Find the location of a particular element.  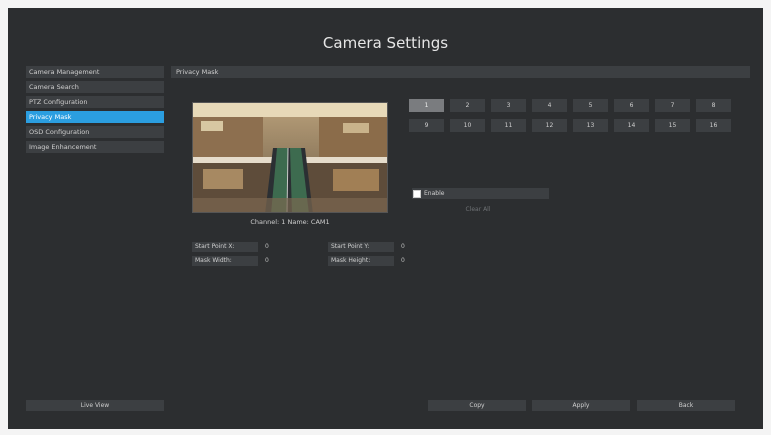

mask-area-button: 12 is located at coordinates (549, 125).